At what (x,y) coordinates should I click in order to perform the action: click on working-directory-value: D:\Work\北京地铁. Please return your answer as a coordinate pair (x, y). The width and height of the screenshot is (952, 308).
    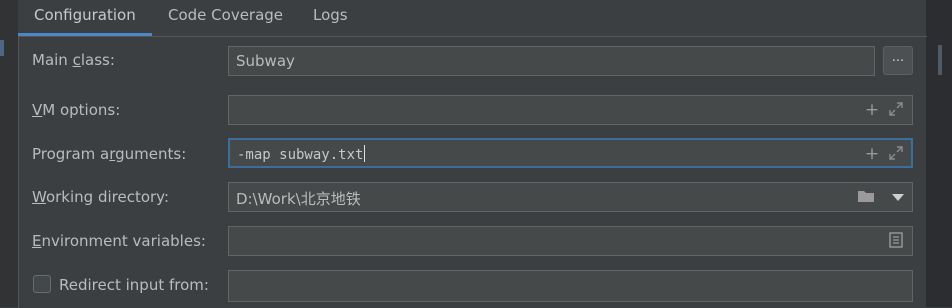
    Looking at the image, I should click on (298, 199).